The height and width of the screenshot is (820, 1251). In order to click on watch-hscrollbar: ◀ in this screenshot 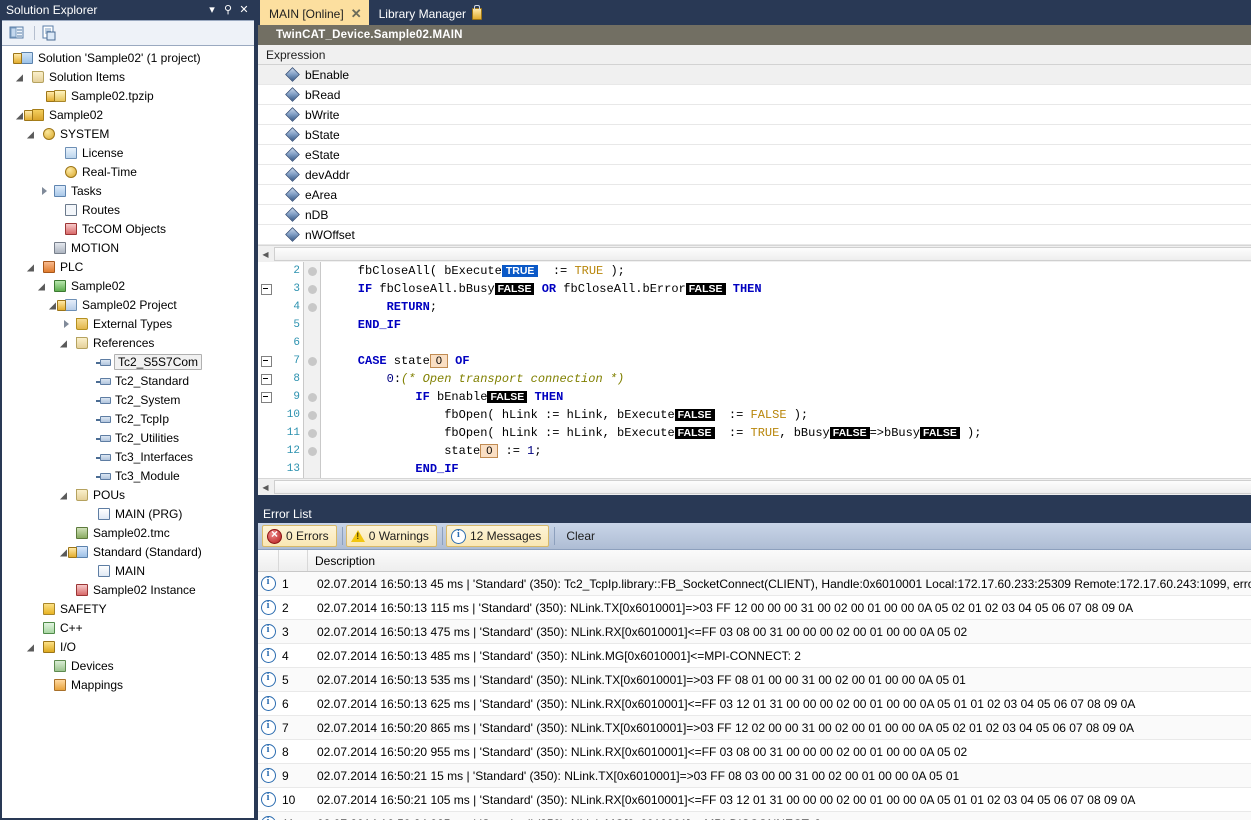, I will do `click(754, 253)`.